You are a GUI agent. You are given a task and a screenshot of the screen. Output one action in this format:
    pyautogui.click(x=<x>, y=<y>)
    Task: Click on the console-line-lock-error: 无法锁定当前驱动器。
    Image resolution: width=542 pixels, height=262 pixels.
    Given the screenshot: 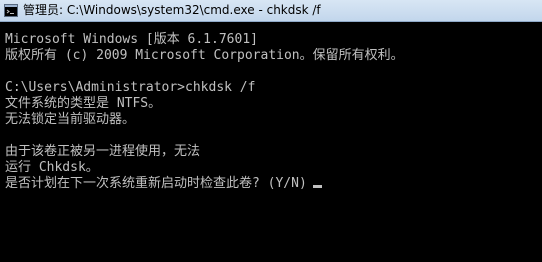 What is the action you would take?
    pyautogui.click(x=70, y=119)
    